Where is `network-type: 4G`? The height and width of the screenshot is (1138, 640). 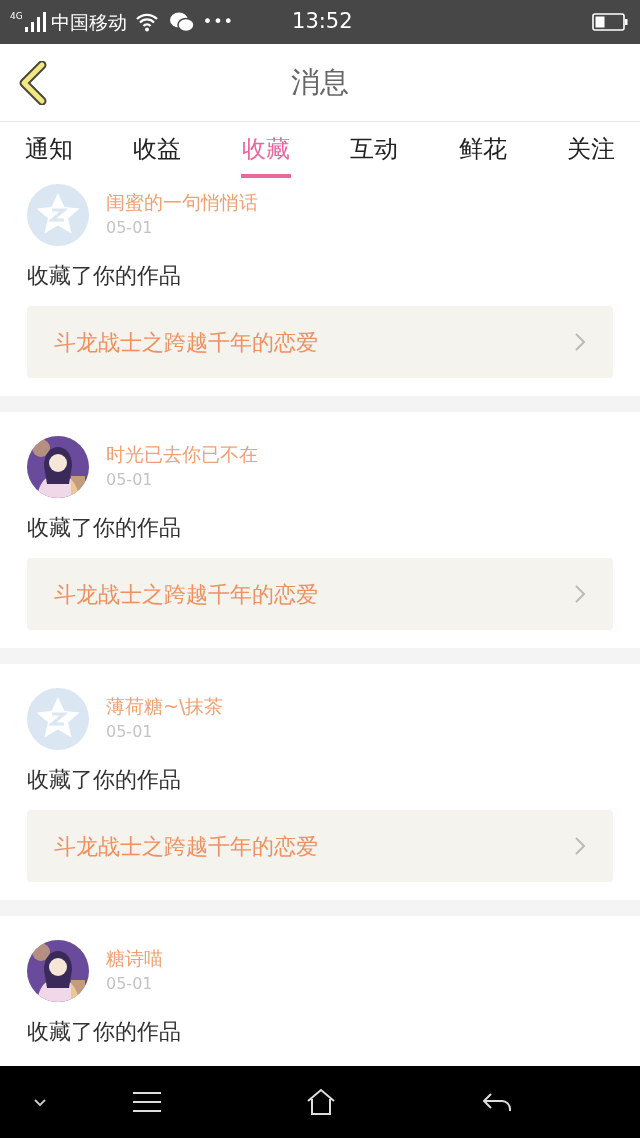
network-type: 4G is located at coordinates (16, 16).